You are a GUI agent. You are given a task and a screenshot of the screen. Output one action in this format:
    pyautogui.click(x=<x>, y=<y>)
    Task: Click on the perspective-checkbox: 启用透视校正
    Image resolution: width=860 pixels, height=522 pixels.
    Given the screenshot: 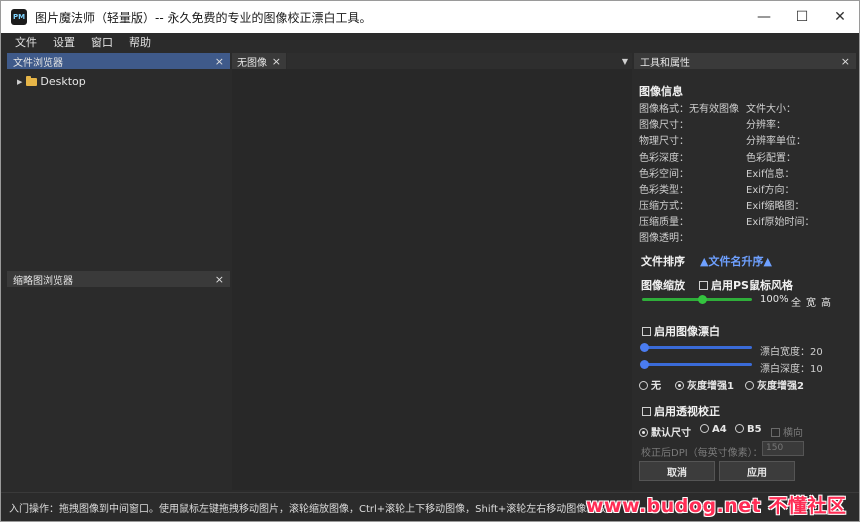 What is the action you would take?
    pyautogui.click(x=681, y=411)
    